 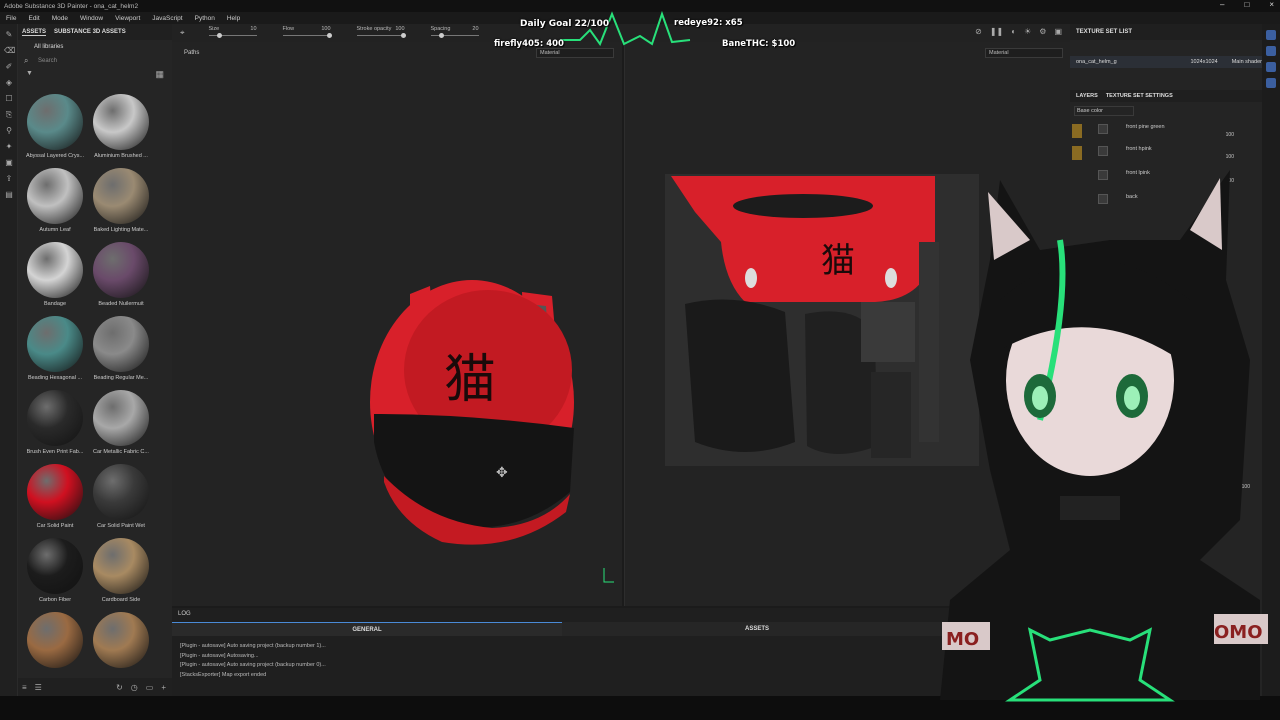 What do you see at coordinates (95, 61) in the screenshot?
I see `asset-search: ⌕ Search` at bounding box center [95, 61].